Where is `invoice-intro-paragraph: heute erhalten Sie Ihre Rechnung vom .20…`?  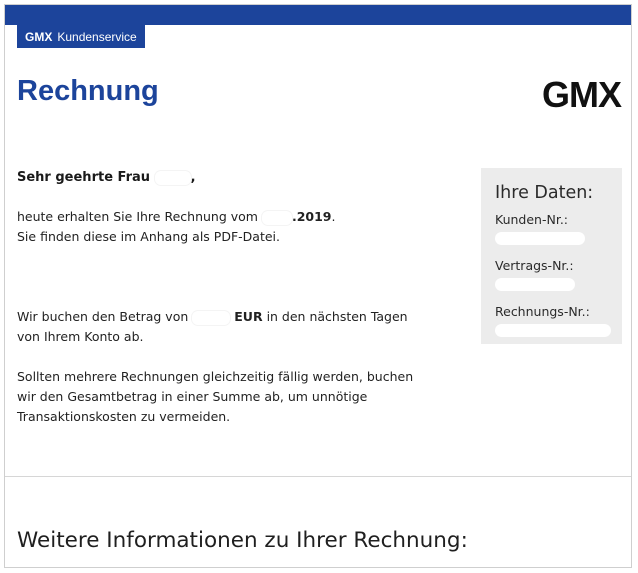 invoice-intro-paragraph: heute erhalten Sie Ihre Rechnung vom .20… is located at coordinates (176, 227).